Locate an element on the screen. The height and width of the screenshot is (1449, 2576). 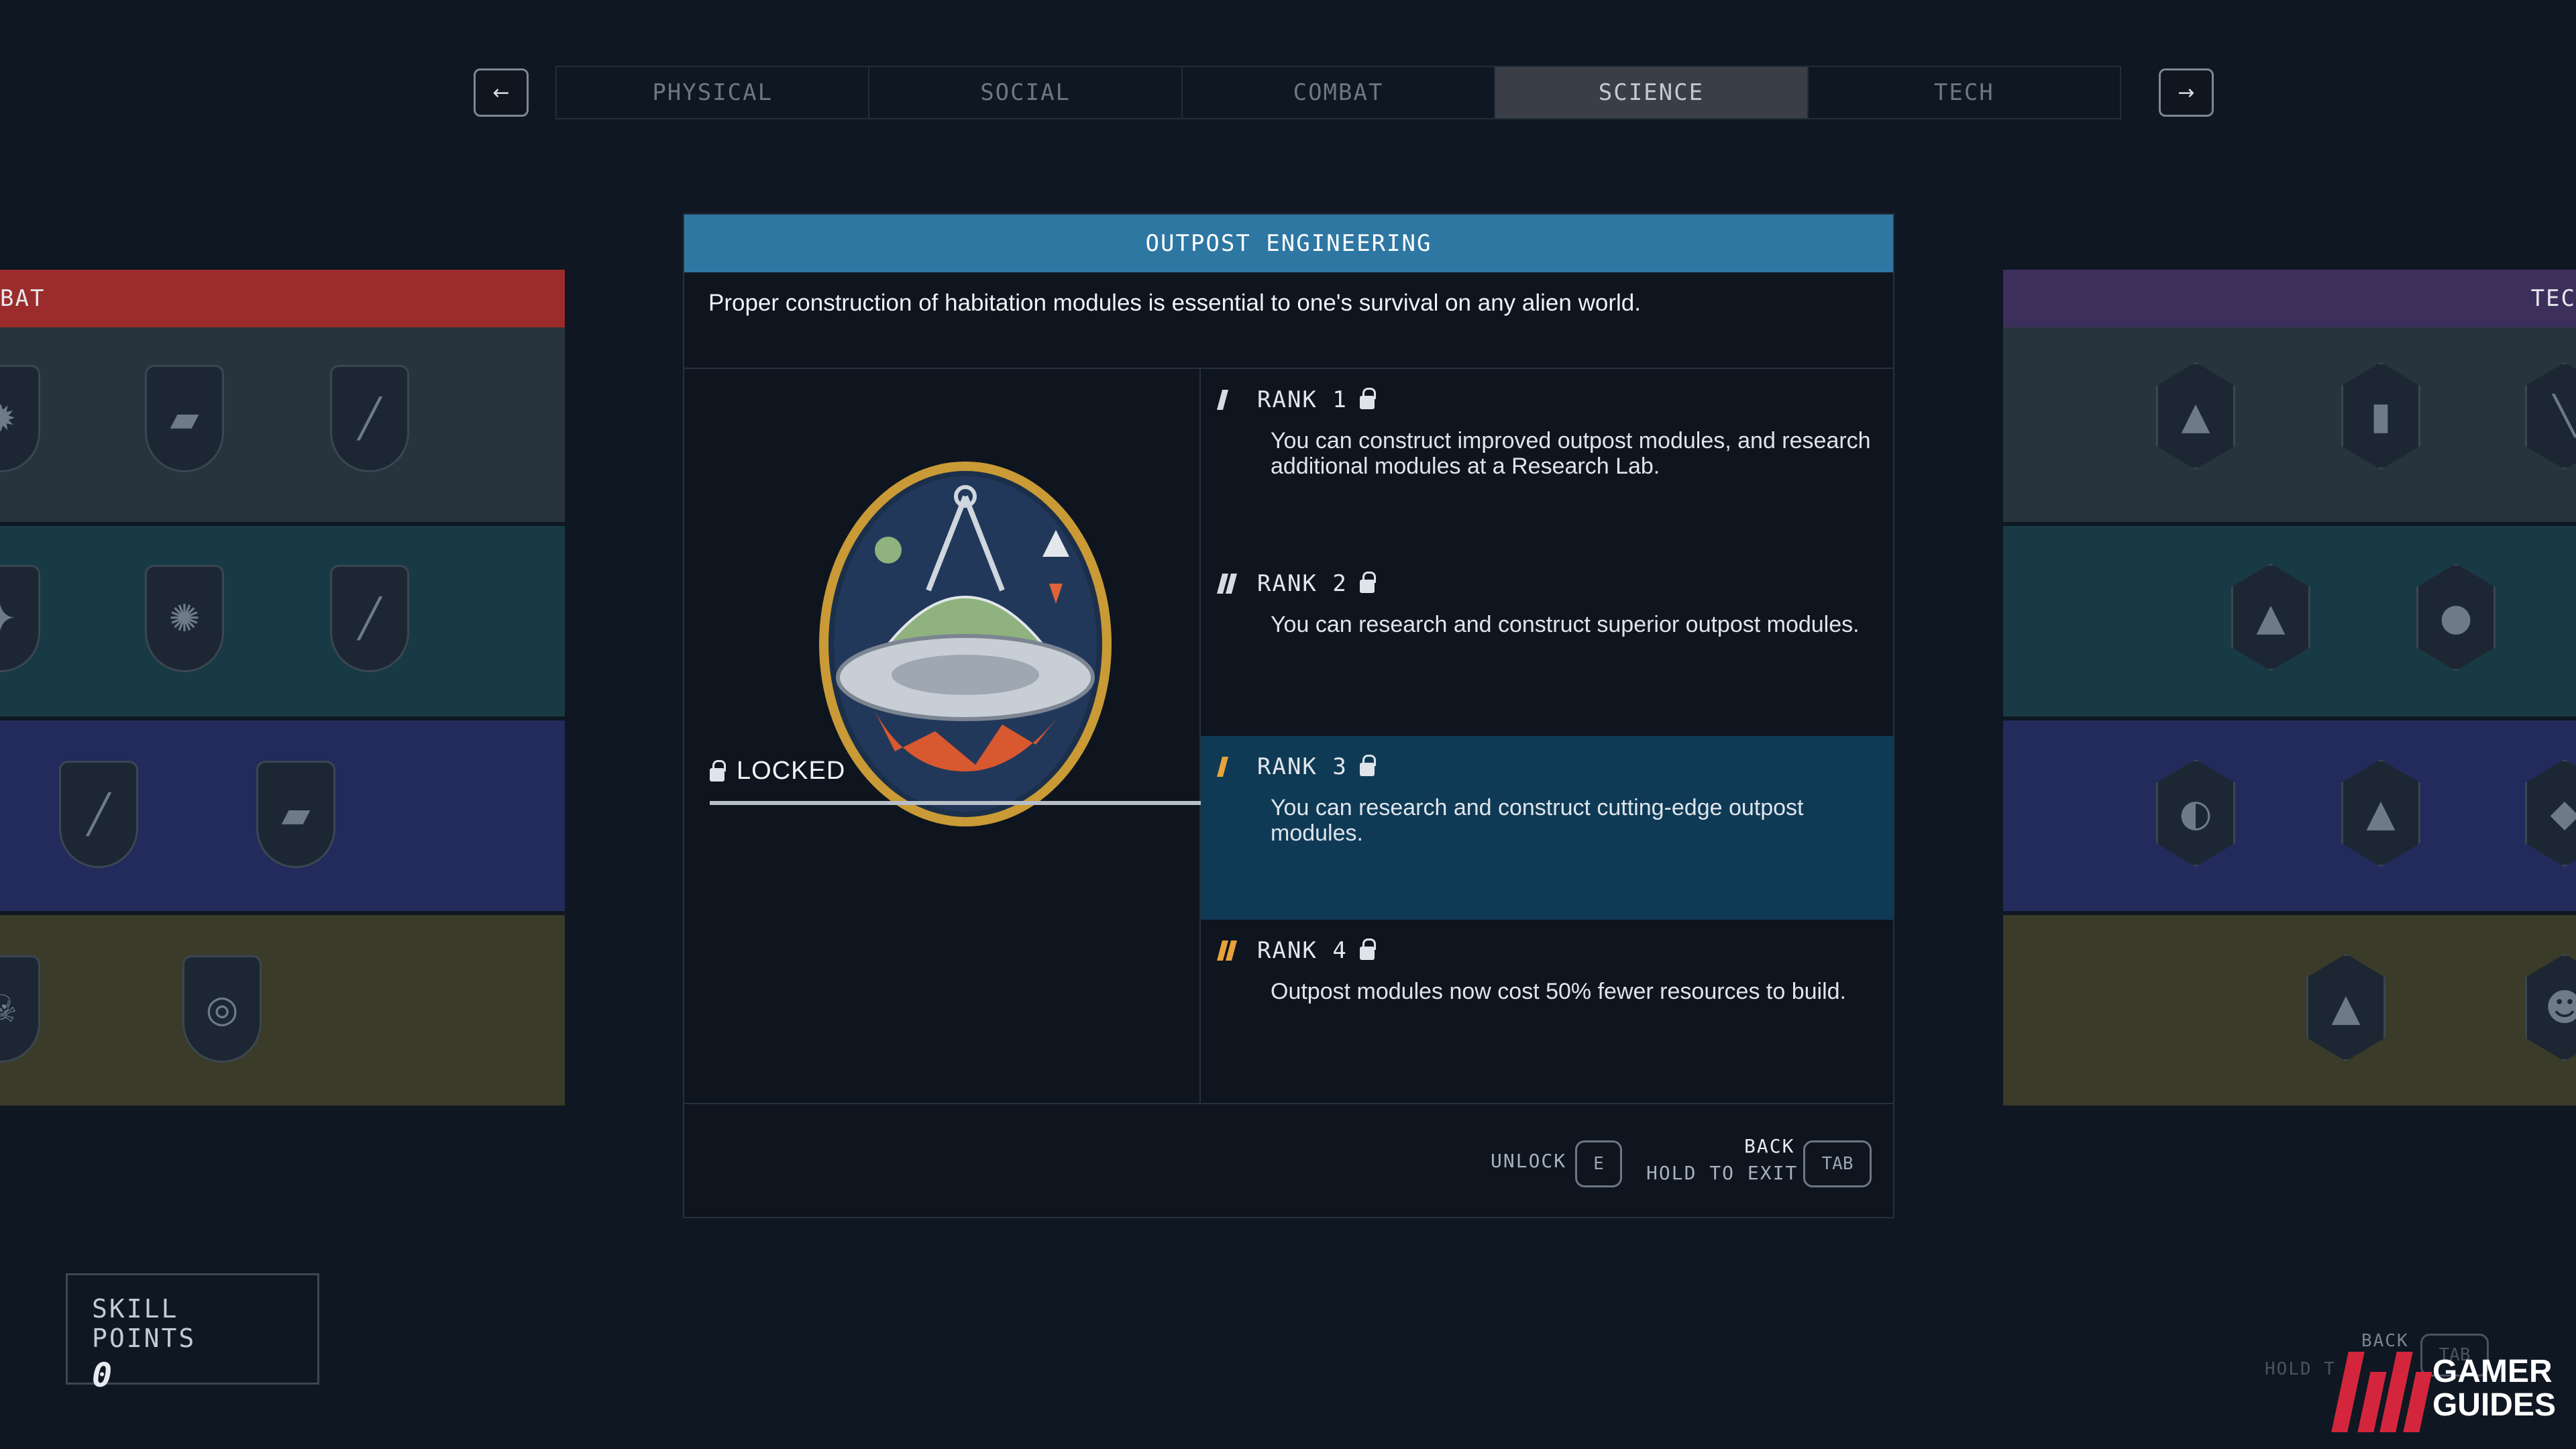
unlock-key-button: E is located at coordinates (1598, 1163).